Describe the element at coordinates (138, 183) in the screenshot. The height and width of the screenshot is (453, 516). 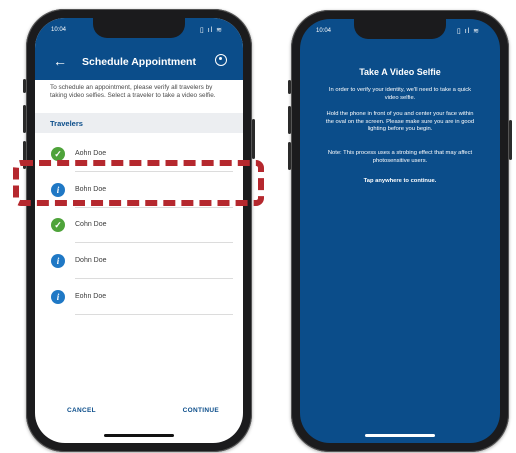
I see `highlight-outline` at that location.